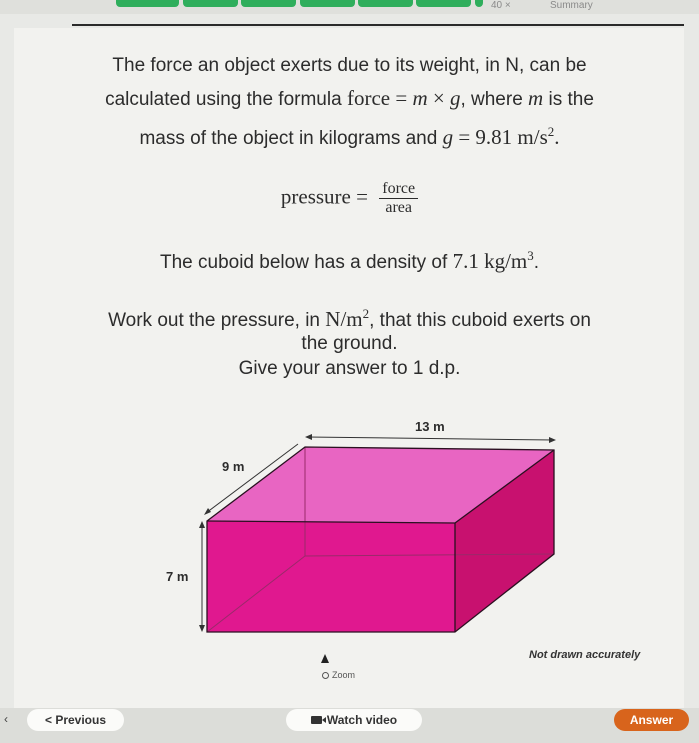  Describe the element at coordinates (430, 426) in the screenshot. I see `length-label: 13 m` at that location.